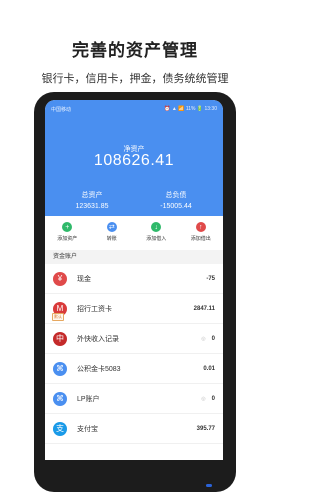 The width and height of the screenshot is (320, 492). I want to click on net-assets-value: 108626.41, so click(134, 160).